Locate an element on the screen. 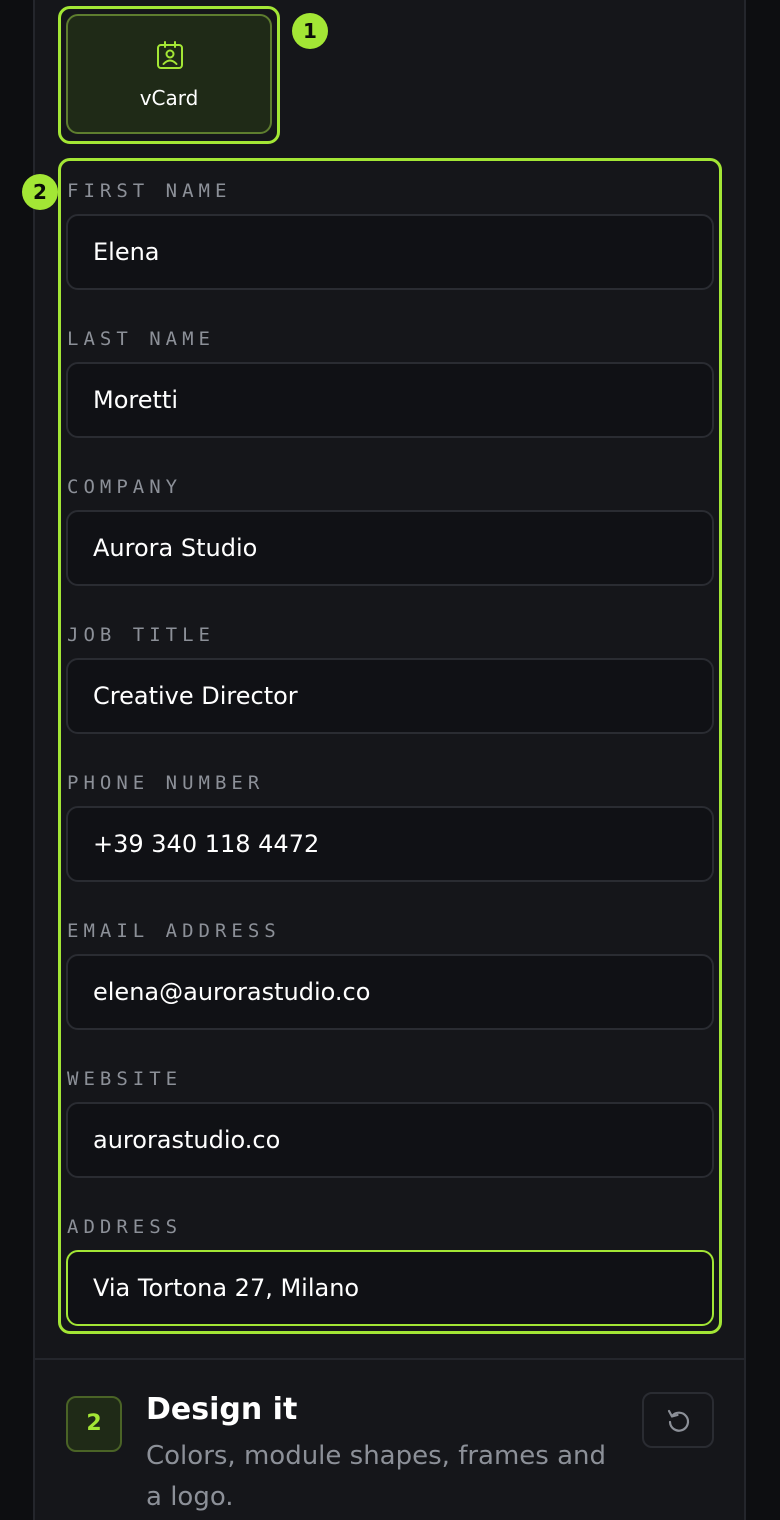 Image resolution: width=780 pixels, height=1520 pixels. email-address-input is located at coordinates (390, 992).